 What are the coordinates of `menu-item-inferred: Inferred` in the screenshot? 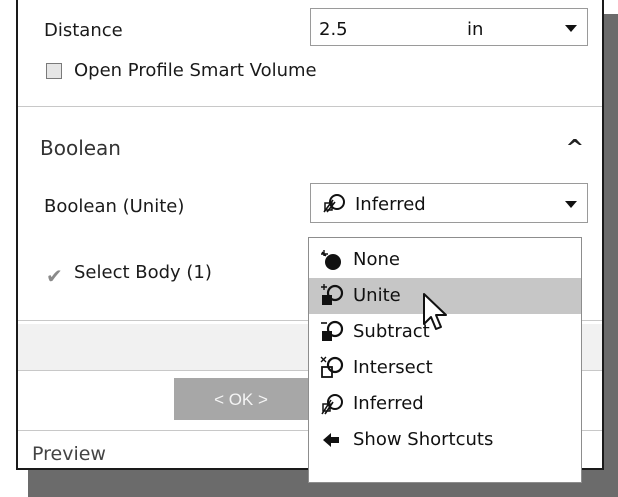 It's located at (445, 404).